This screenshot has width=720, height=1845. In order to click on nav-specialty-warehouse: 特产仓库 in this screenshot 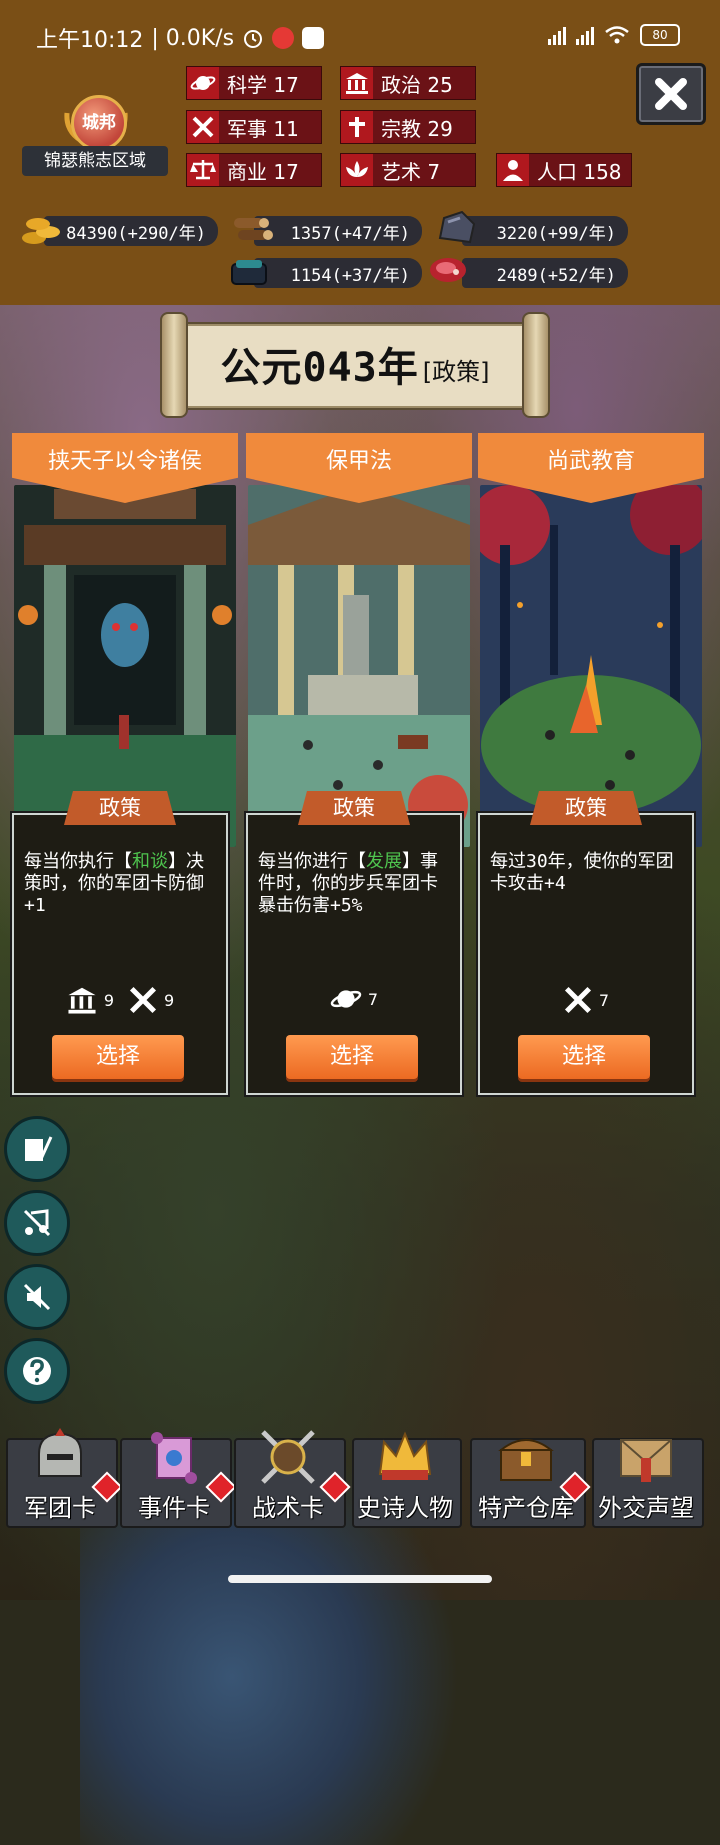, I will do `click(530, 1480)`.